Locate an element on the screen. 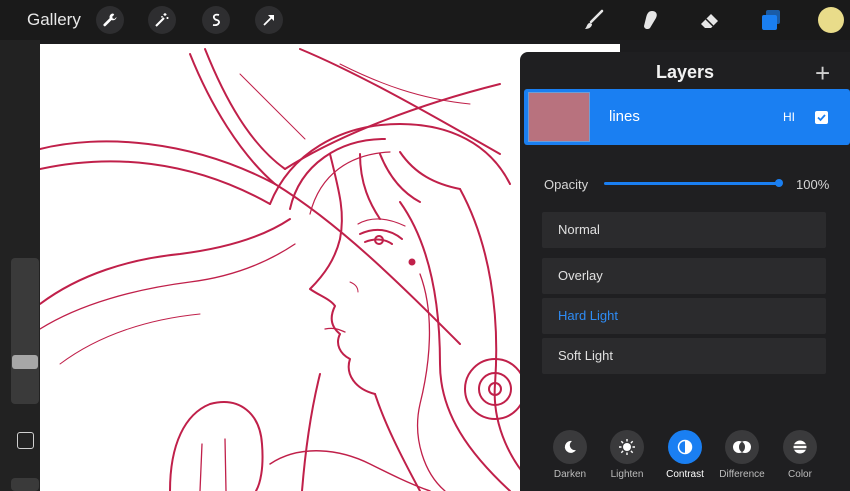 This screenshot has width=850, height=491. sun-icon is located at coordinates (627, 447).